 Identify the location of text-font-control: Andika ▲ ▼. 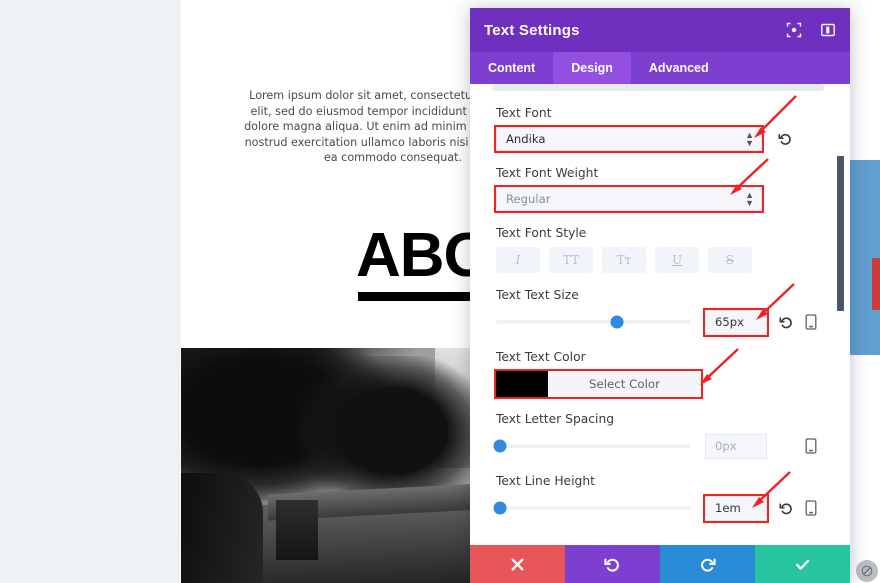
(642, 139).